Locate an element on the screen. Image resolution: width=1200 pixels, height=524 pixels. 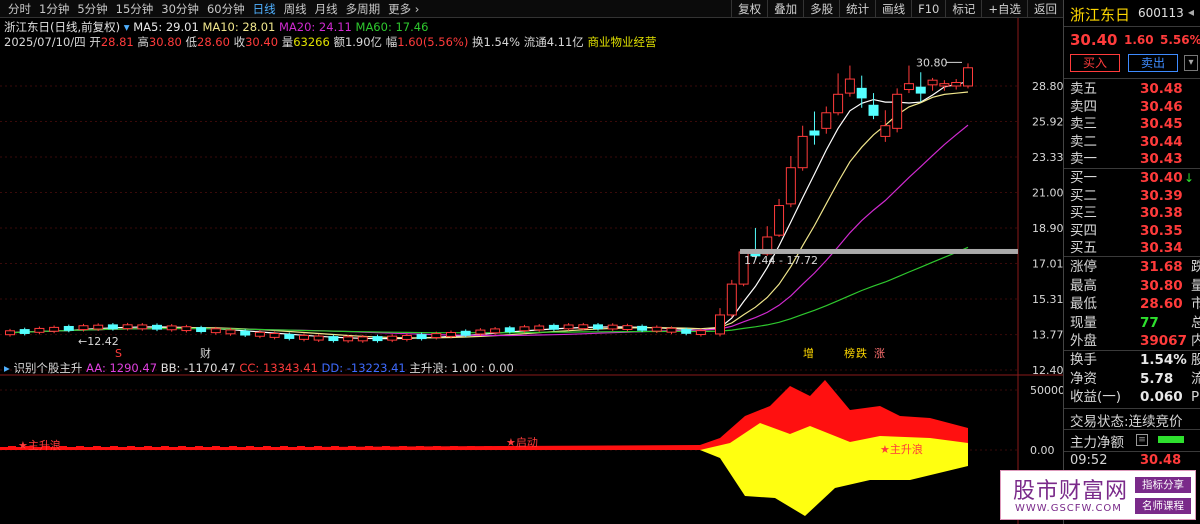
y-tick-5: 17.01 is located at coordinates (1047, 263).